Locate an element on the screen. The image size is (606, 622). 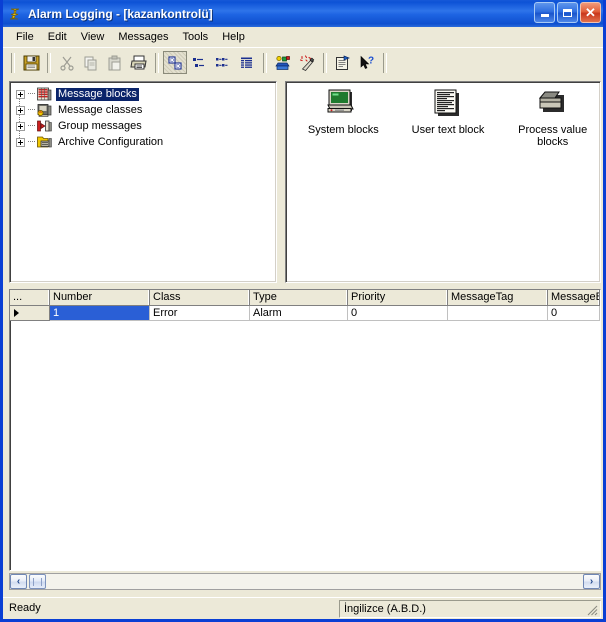
menu-item-edit: Edit is located at coordinates (57, 37).